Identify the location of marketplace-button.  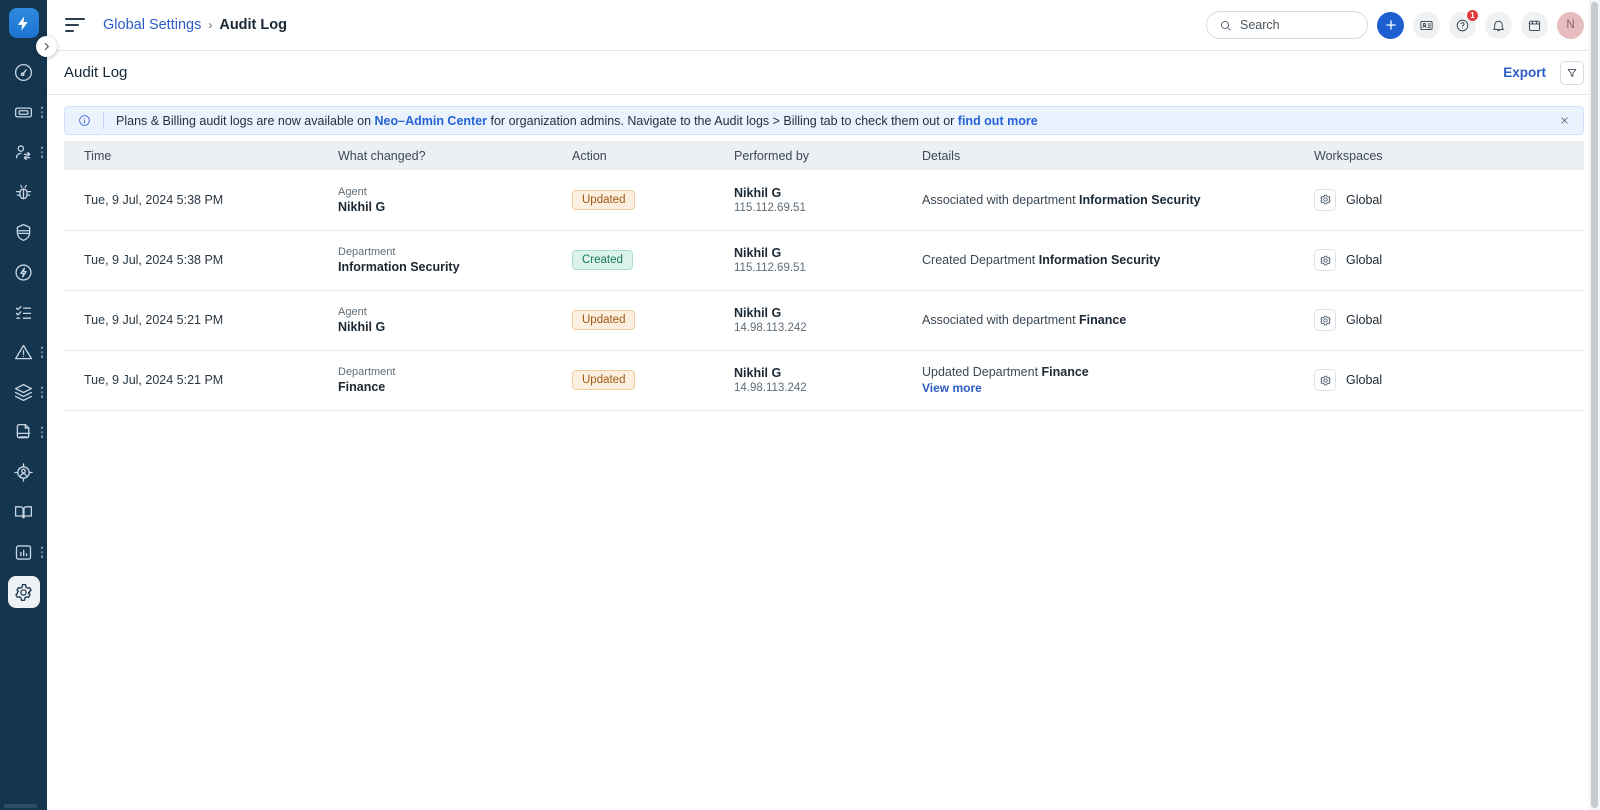
(1534, 25).